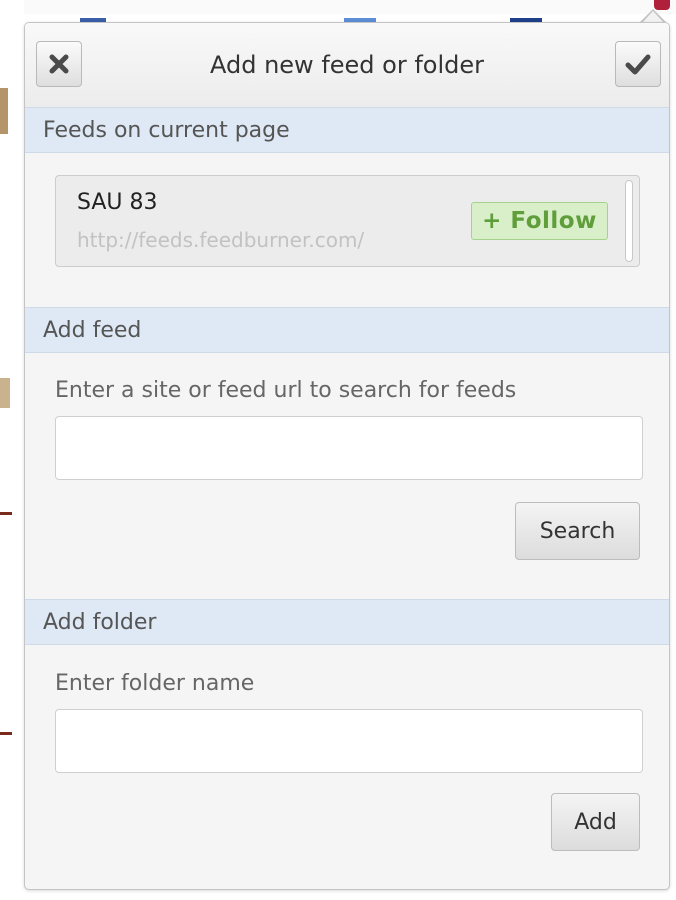  I want to click on background-page-top, so click(350, 7).